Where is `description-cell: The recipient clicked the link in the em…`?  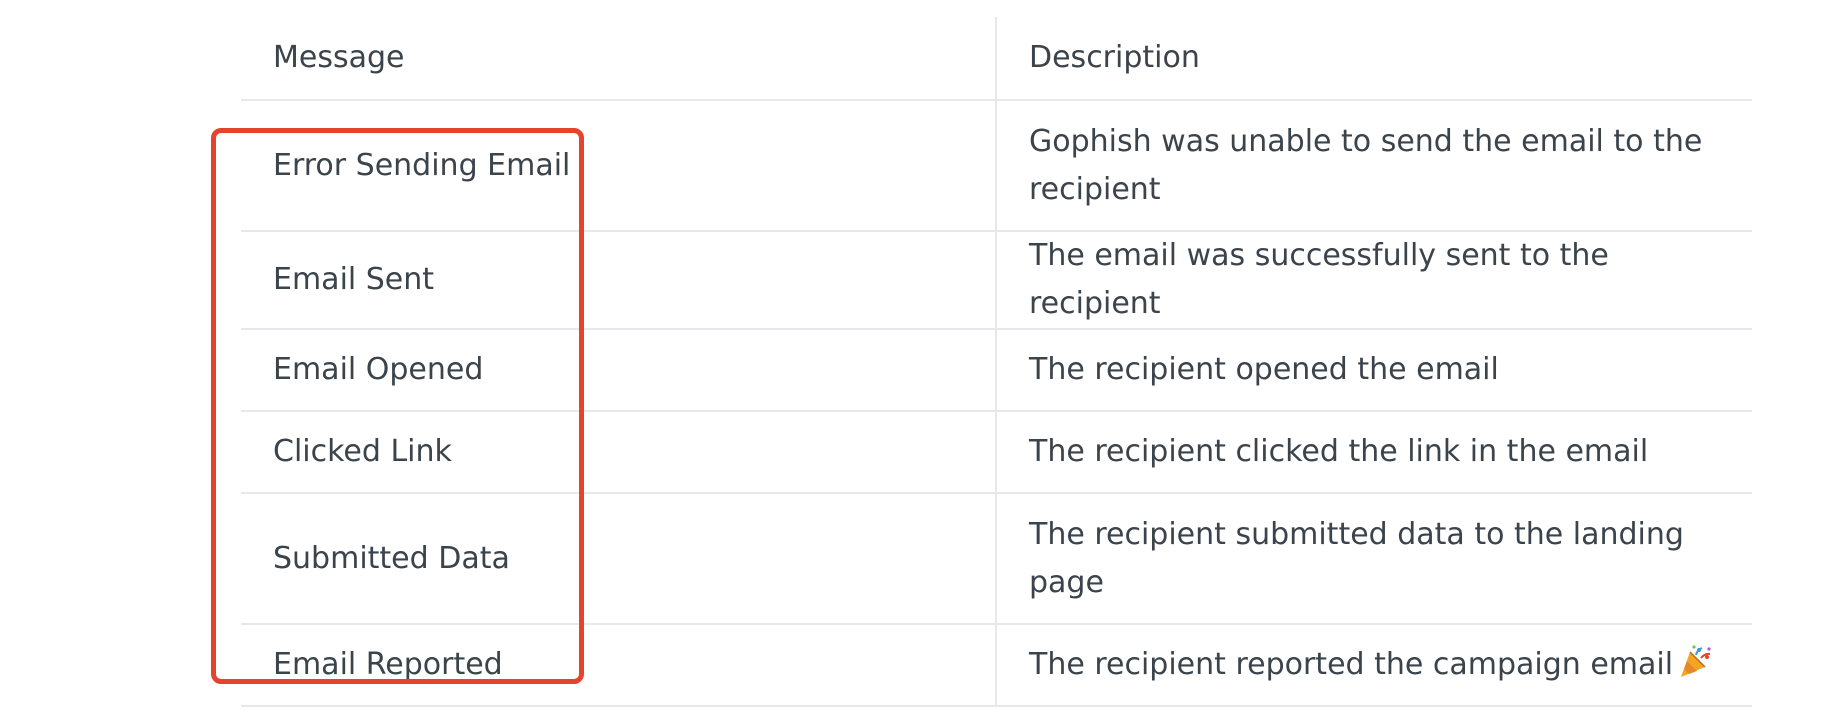
description-cell: The recipient clicked the link in the em… is located at coordinates (1374, 452).